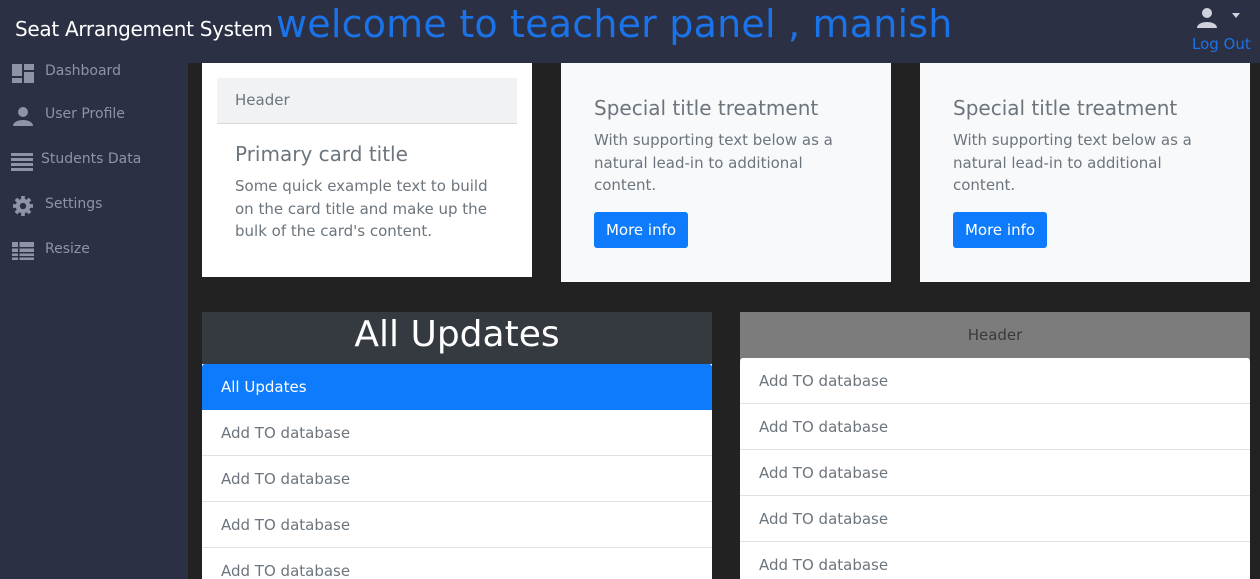 This screenshot has width=1260, height=579. What do you see at coordinates (94, 171) in the screenshot?
I see `sidebar-item-students-data: Students Data` at bounding box center [94, 171].